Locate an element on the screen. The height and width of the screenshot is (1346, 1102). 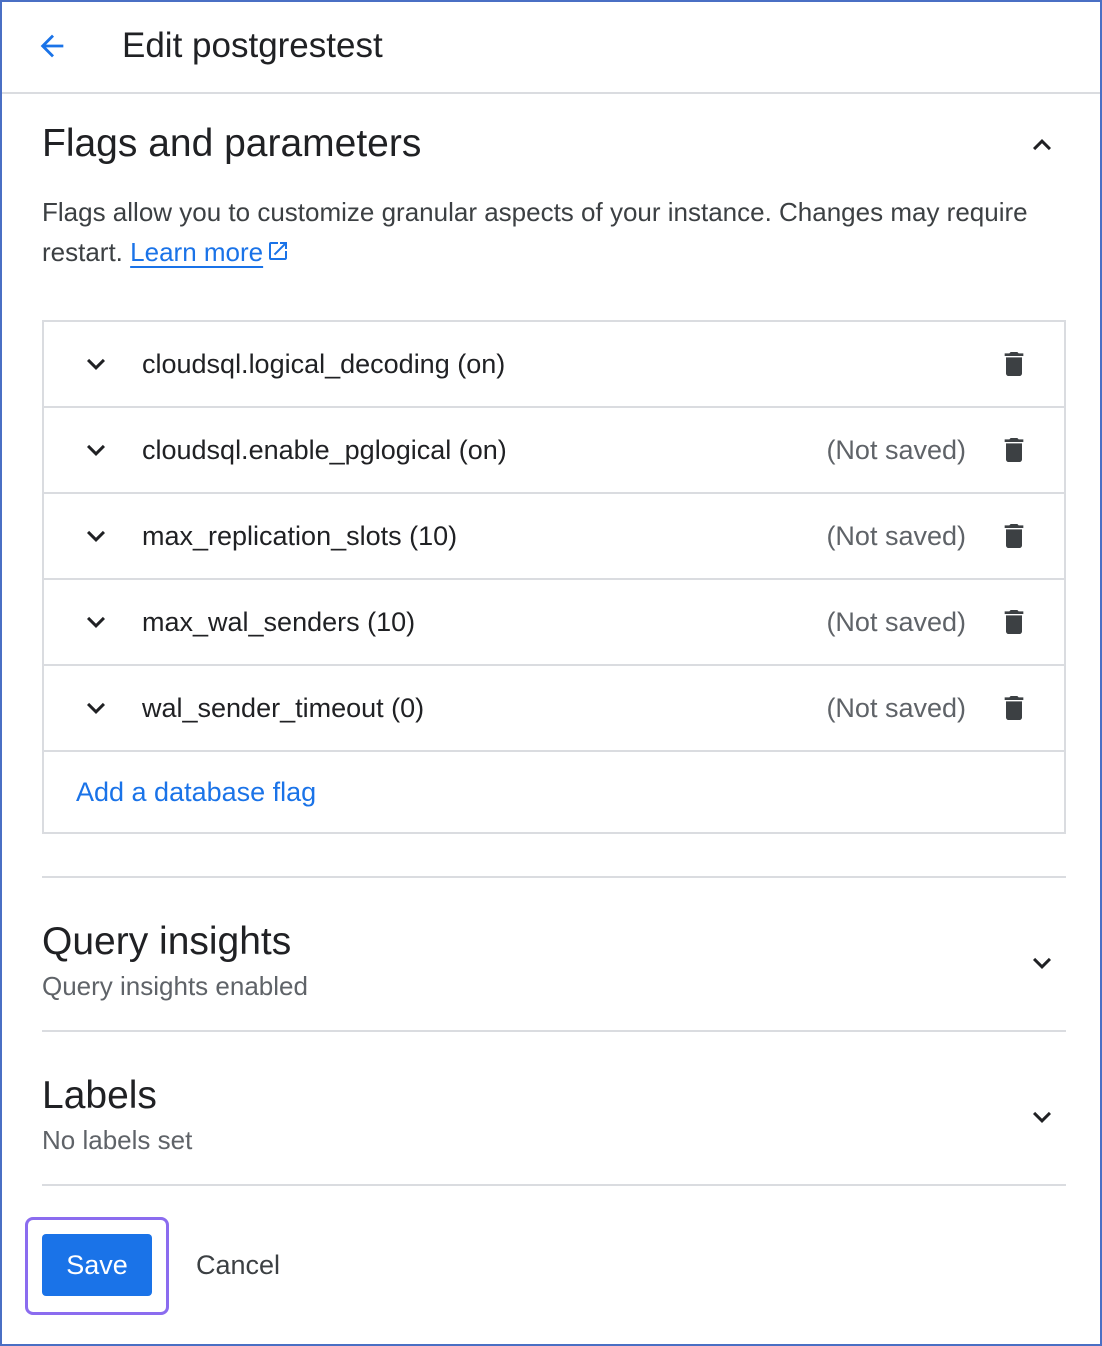
flag-name: max_wal_senders (10) is located at coordinates (279, 622).